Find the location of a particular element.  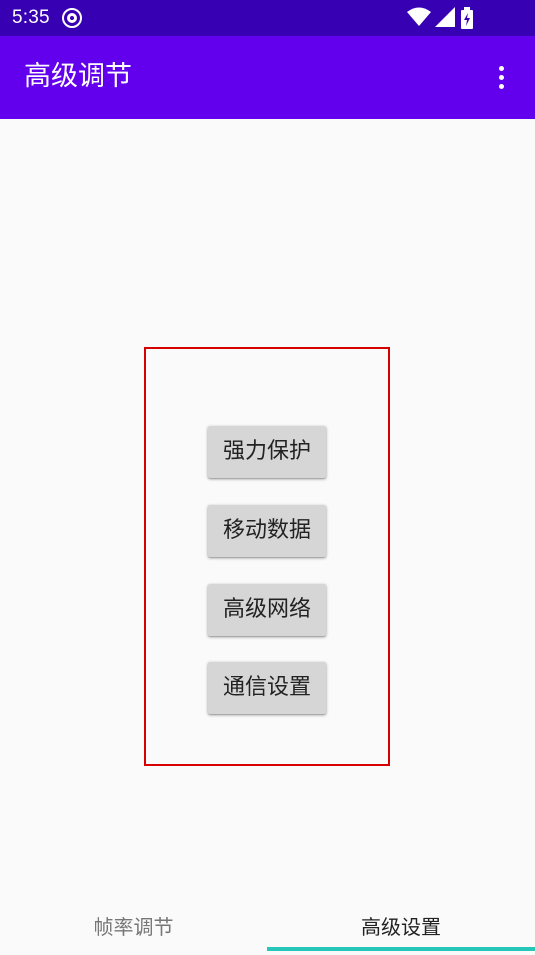

more-vert-icon is located at coordinates (501, 78).